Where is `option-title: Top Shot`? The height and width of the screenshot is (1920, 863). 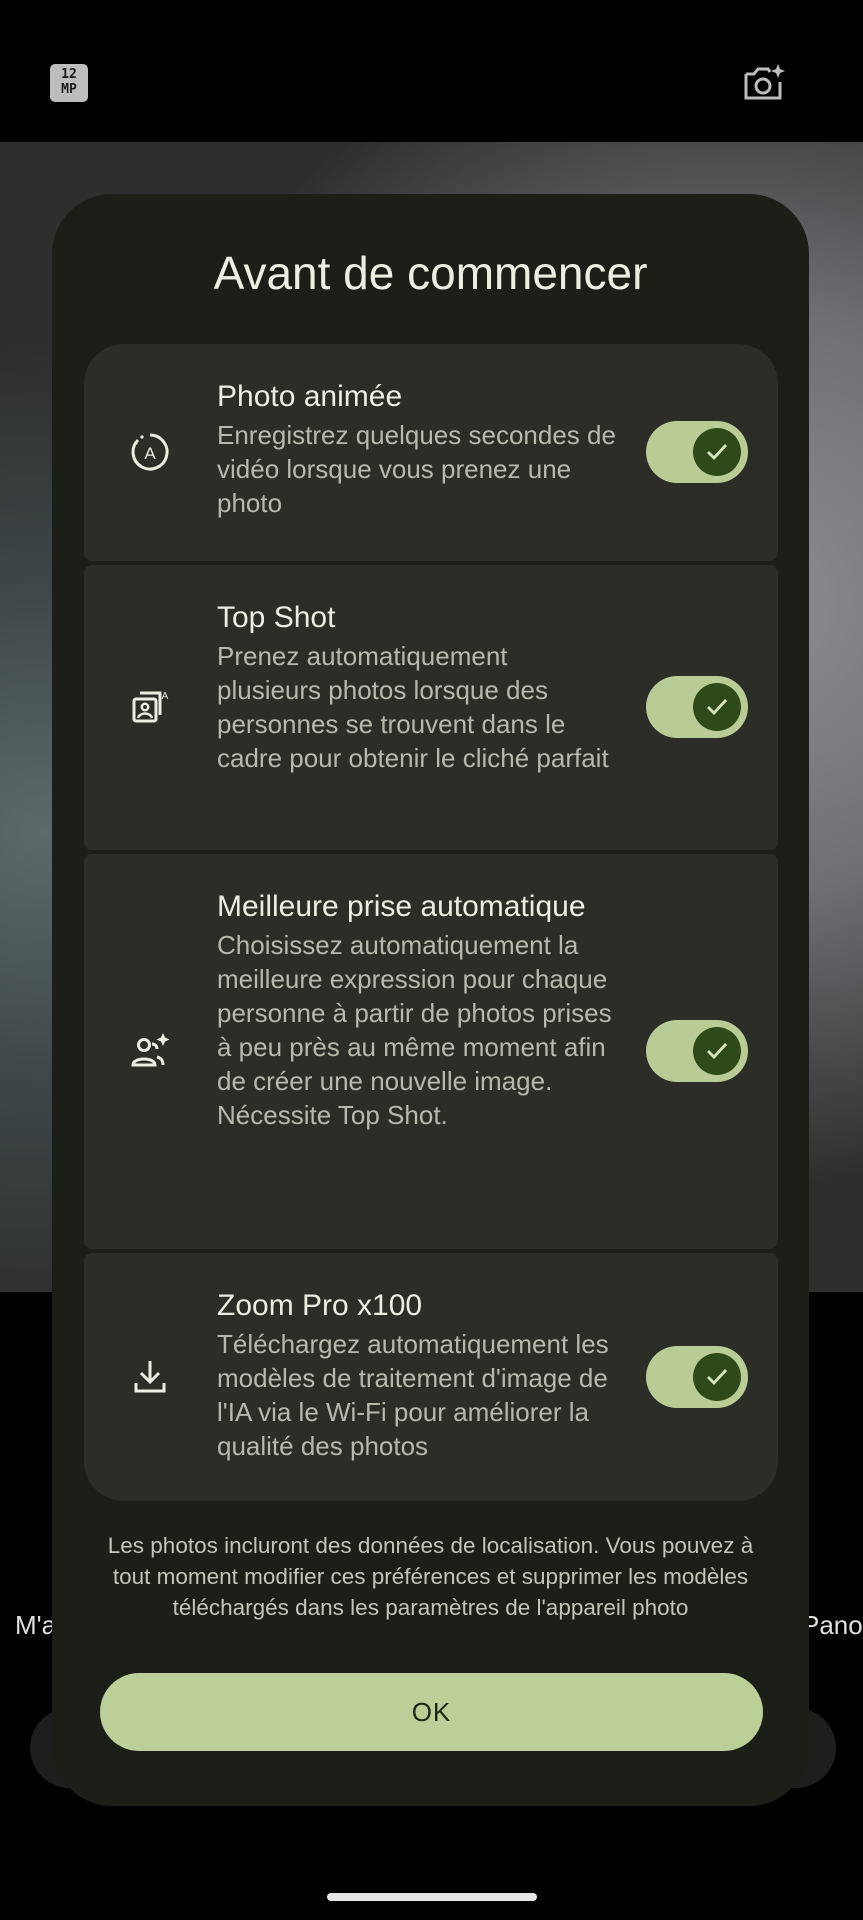
option-title: Top Shot is located at coordinates (276, 617).